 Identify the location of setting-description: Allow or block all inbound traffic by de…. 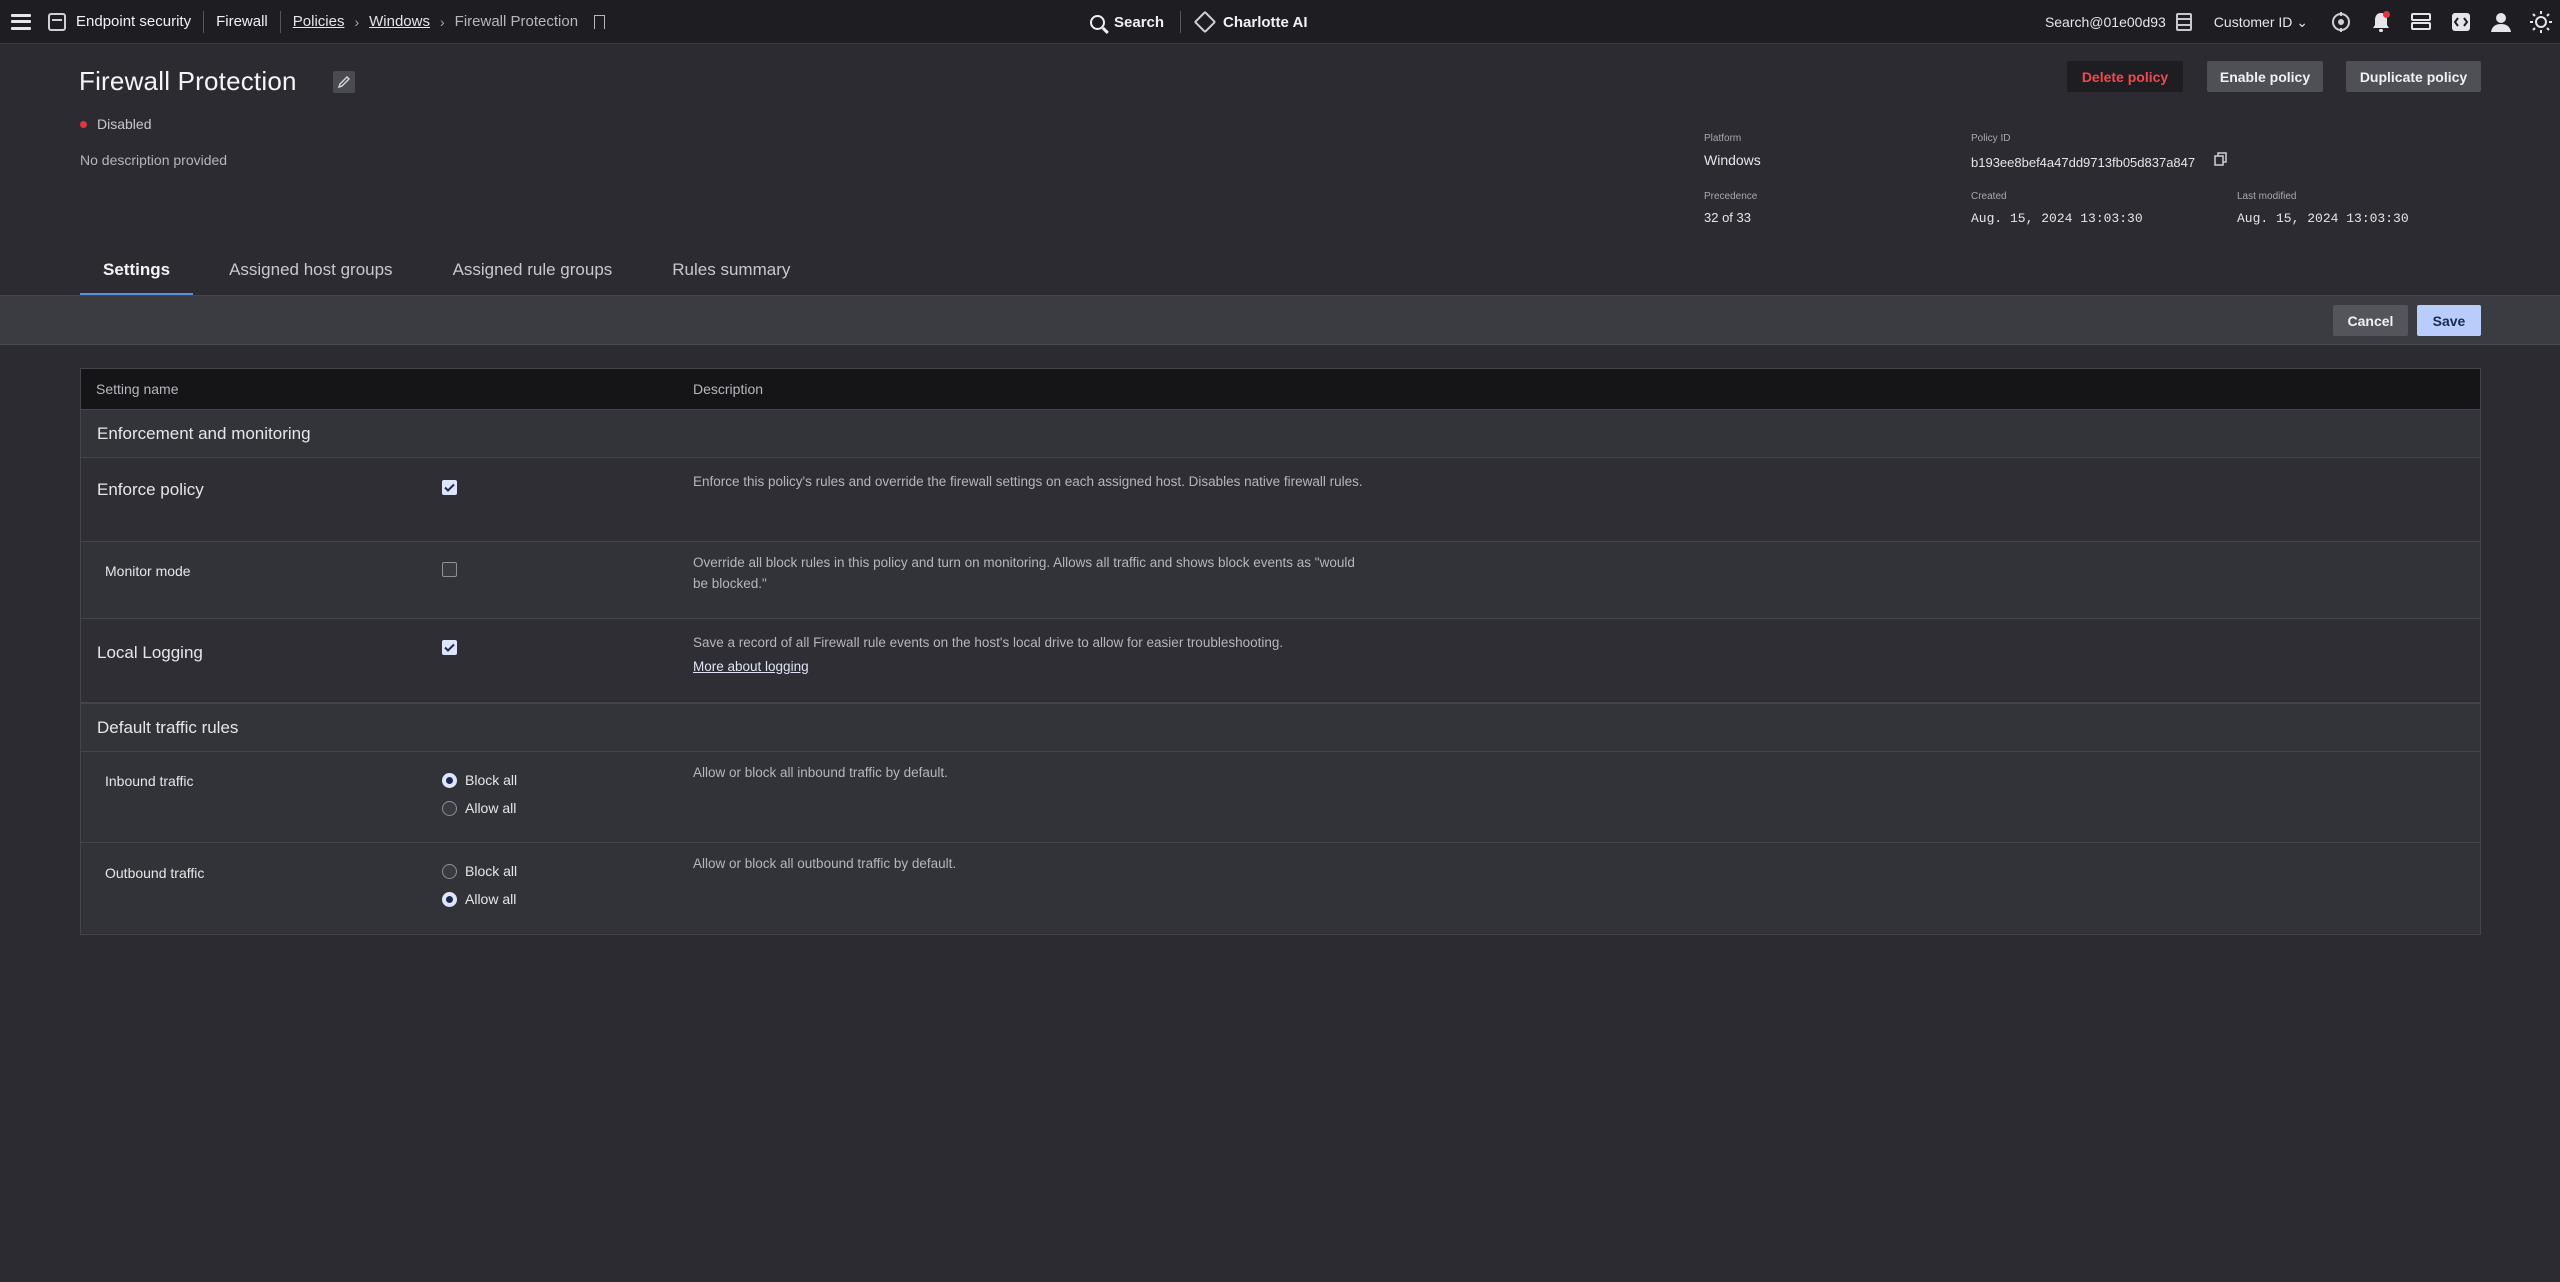
(820, 772).